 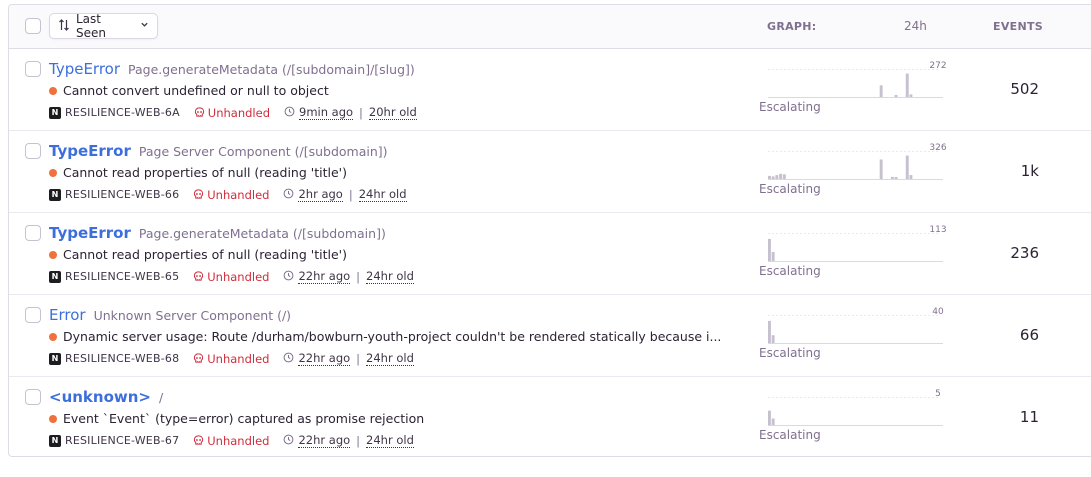 What do you see at coordinates (122, 440) in the screenshot?
I see `issue-short-id: RESILIENCE-WEB-67` at bounding box center [122, 440].